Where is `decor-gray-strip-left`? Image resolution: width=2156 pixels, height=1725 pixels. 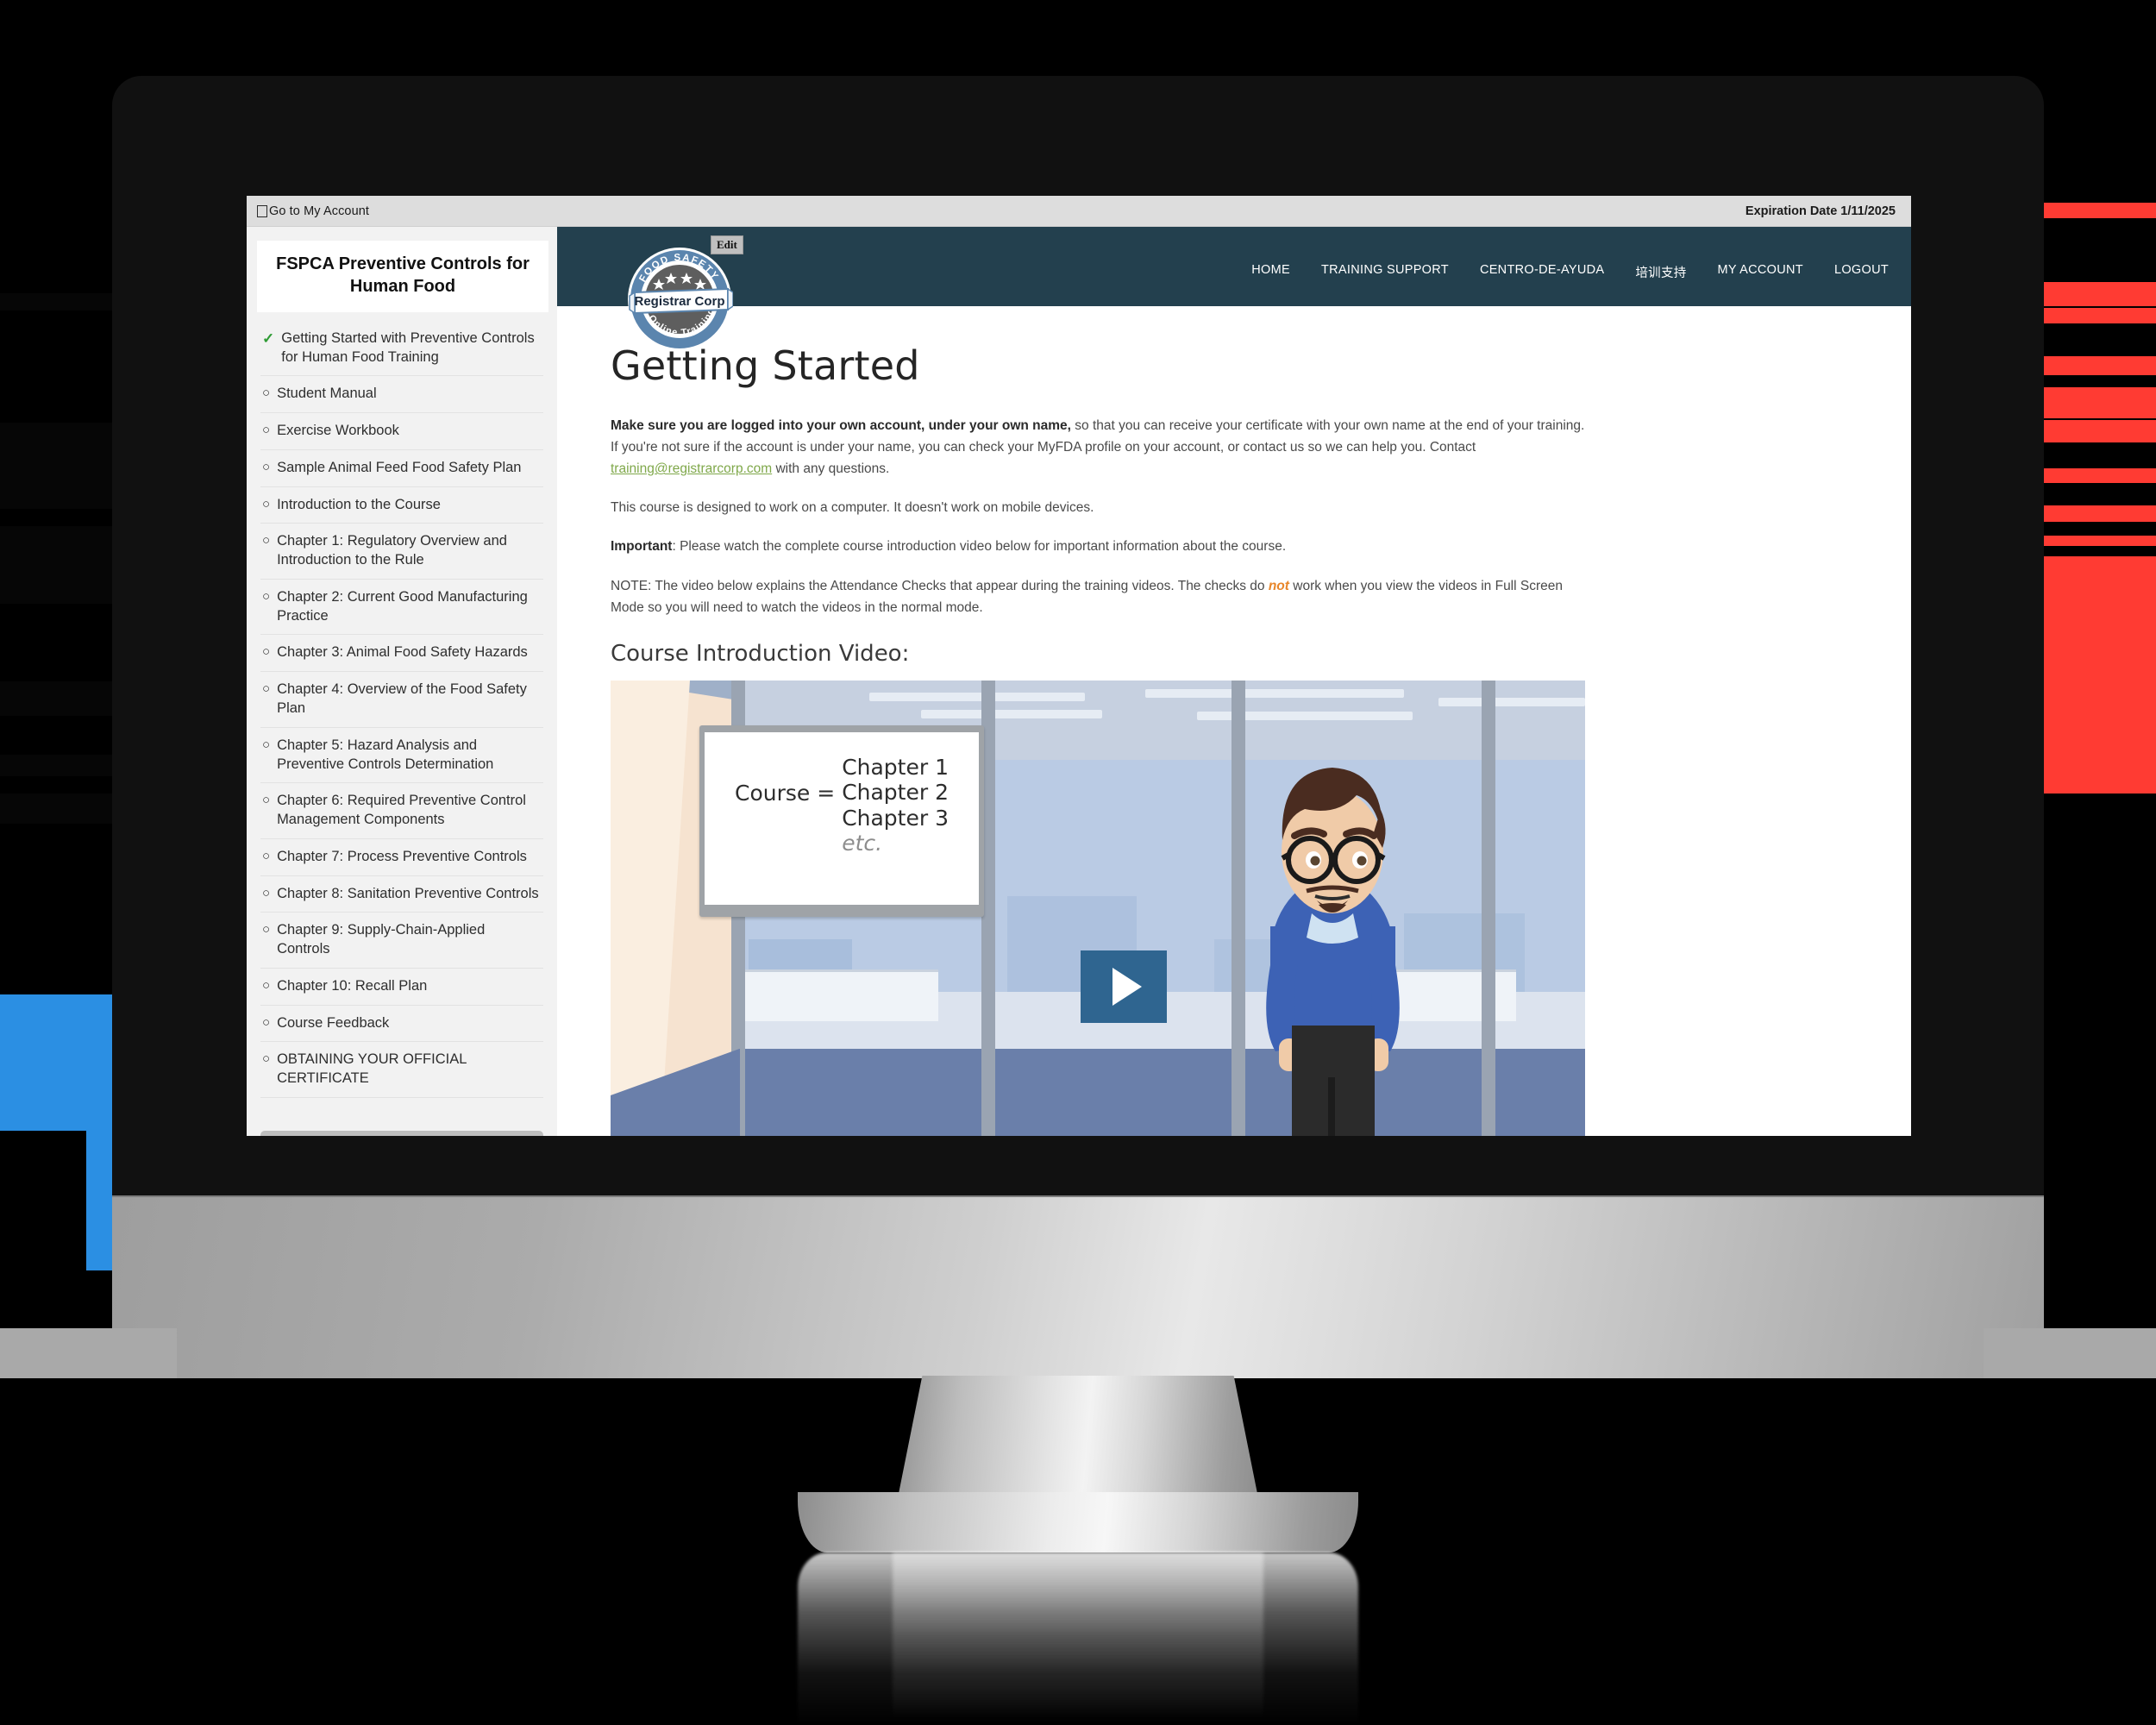
decor-gray-strip-left is located at coordinates (88, 1353).